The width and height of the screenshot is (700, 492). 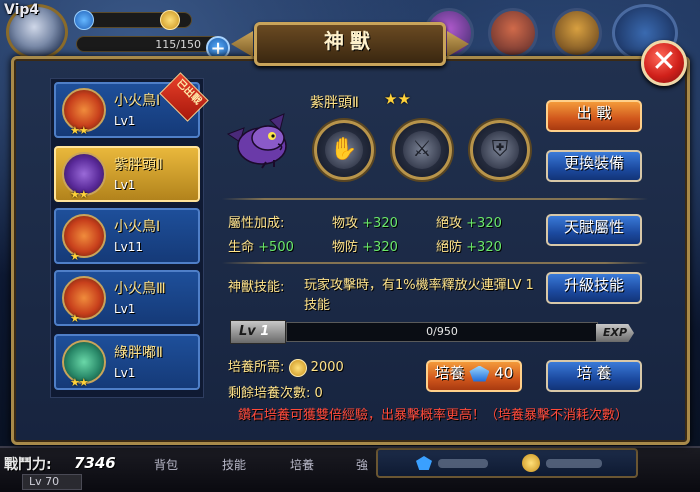 What do you see at coordinates (380, 223) in the screenshot?
I see `stat-phys-atk-value: +320` at bounding box center [380, 223].